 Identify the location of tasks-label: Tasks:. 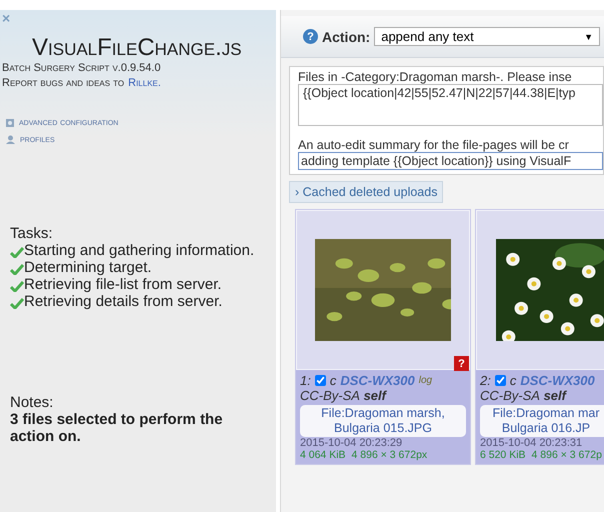
(32, 233).